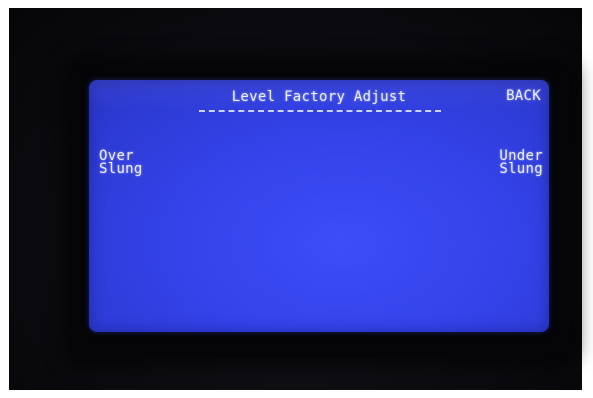 The image size is (593, 398). I want to click on under-slung-button: Under Slung, so click(512, 163).